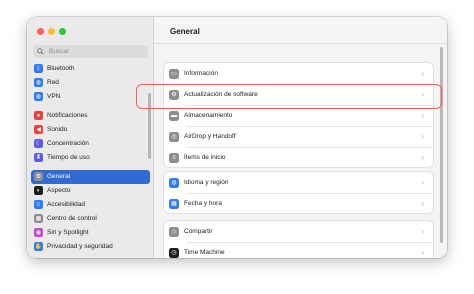  I want to click on sidebar-item: ◀ Sonido, so click(90, 130).